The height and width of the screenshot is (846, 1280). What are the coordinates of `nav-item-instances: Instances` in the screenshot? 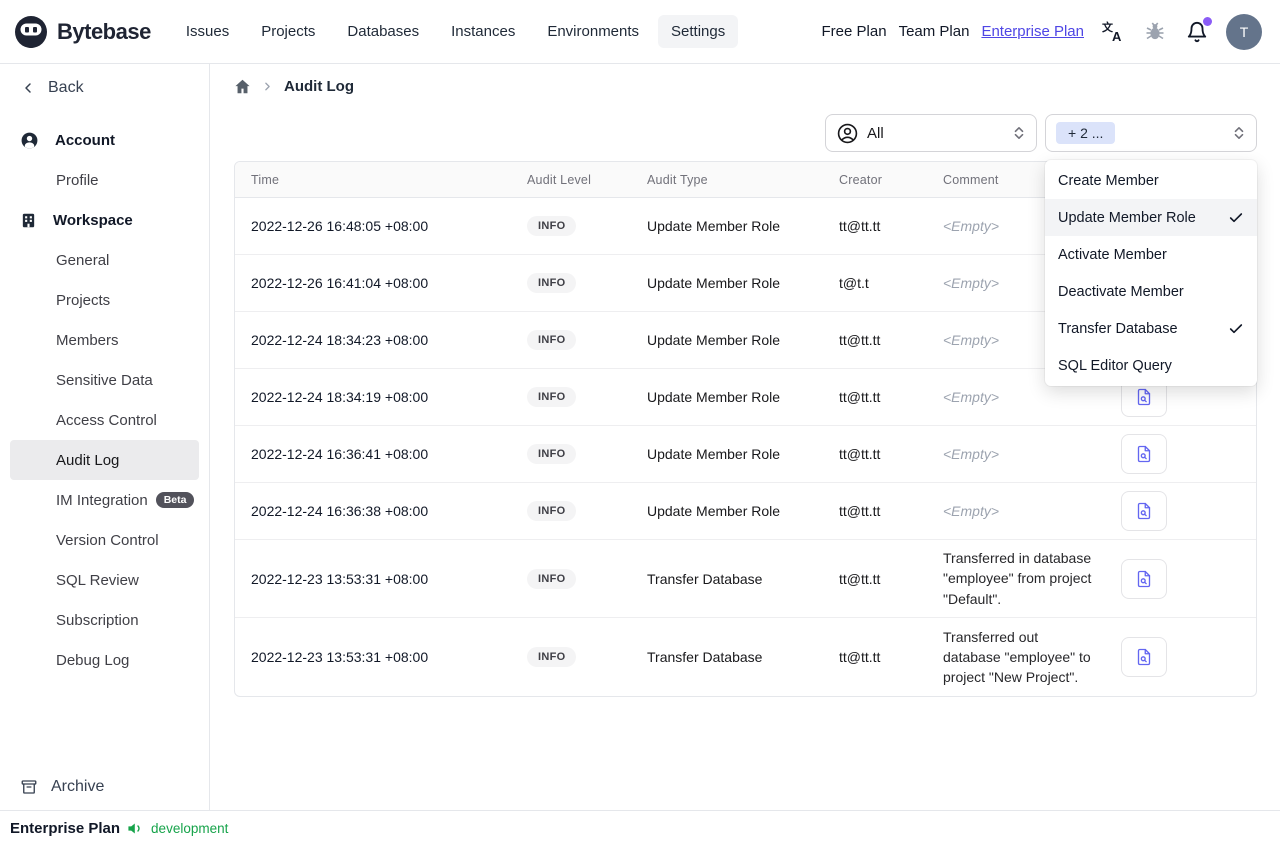 It's located at (483, 31).